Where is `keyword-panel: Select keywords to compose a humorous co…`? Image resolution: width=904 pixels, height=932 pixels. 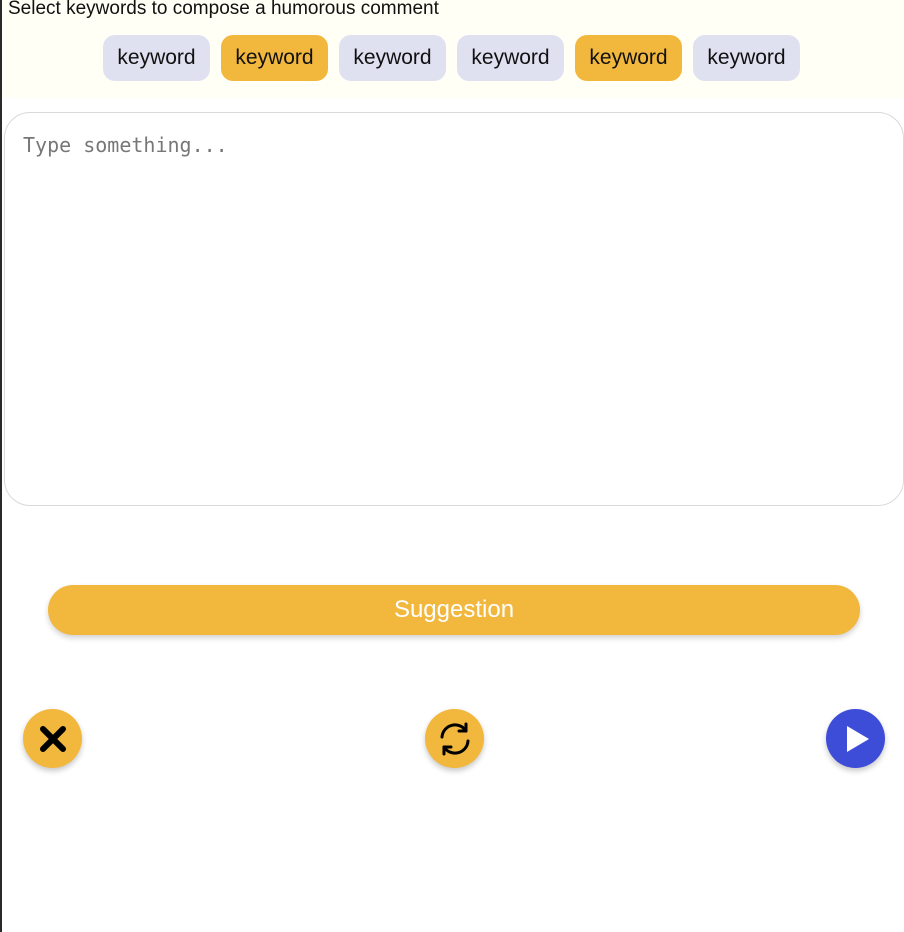 keyword-panel: Select keywords to compose a humorous co… is located at coordinates (453, 49).